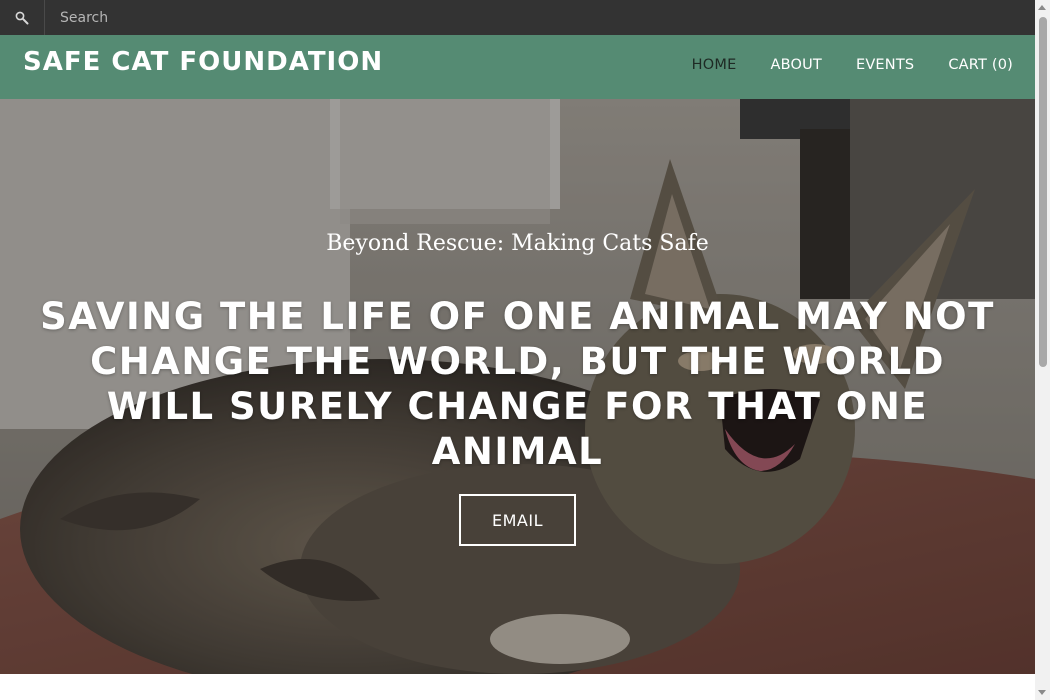 The height and width of the screenshot is (700, 1050). Describe the element at coordinates (714, 65) in the screenshot. I see `nav-item-home: HOME` at that location.